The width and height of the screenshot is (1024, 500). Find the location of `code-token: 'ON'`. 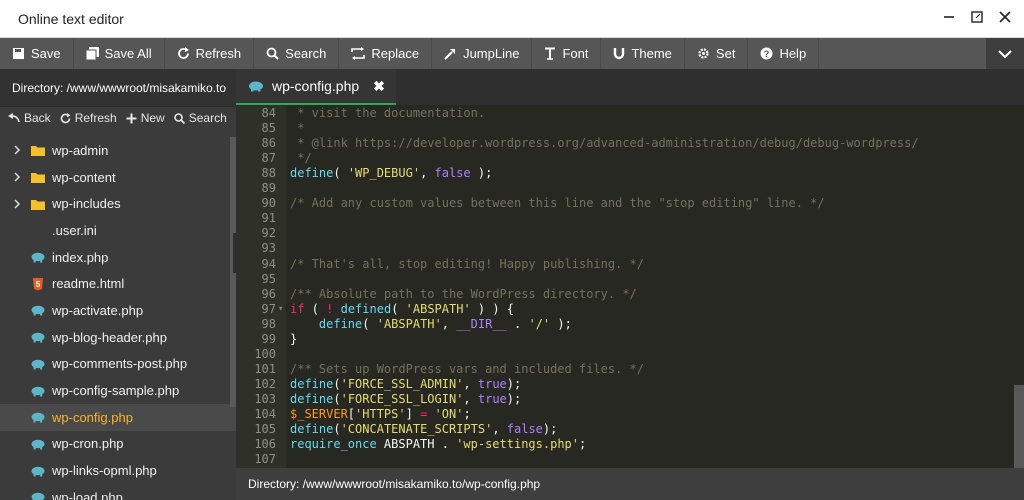

code-token: 'ON' is located at coordinates (449, 414).